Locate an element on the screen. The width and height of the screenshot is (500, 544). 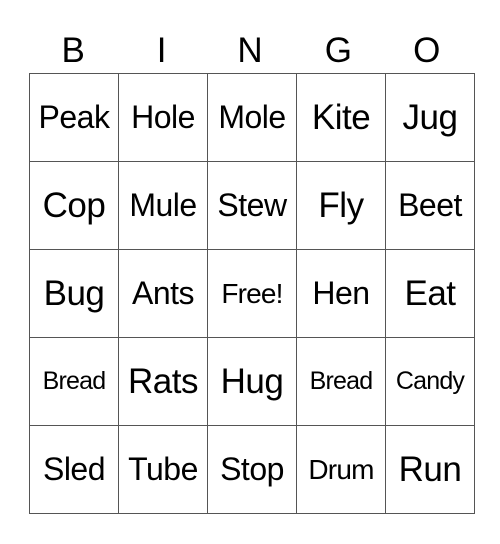
free-space-cell: Free! is located at coordinates (252, 293).